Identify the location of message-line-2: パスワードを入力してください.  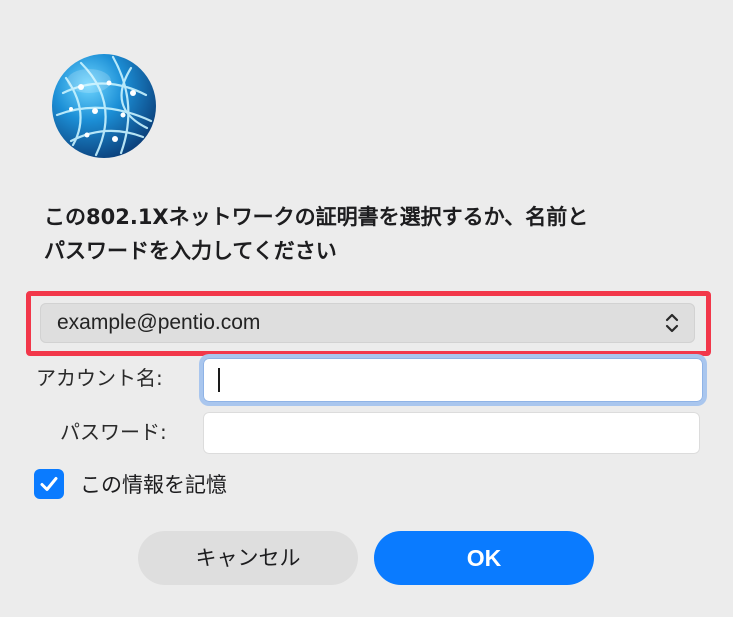
(190, 251).